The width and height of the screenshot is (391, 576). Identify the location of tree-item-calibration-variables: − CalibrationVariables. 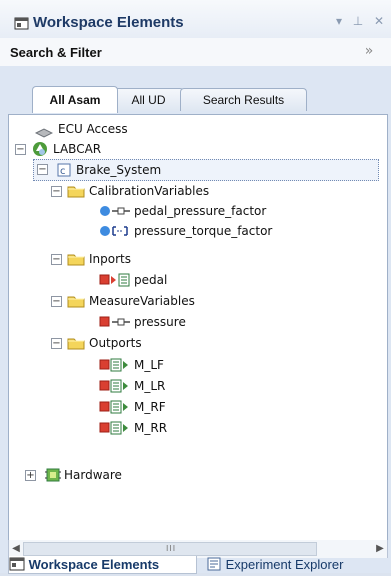
(201, 191).